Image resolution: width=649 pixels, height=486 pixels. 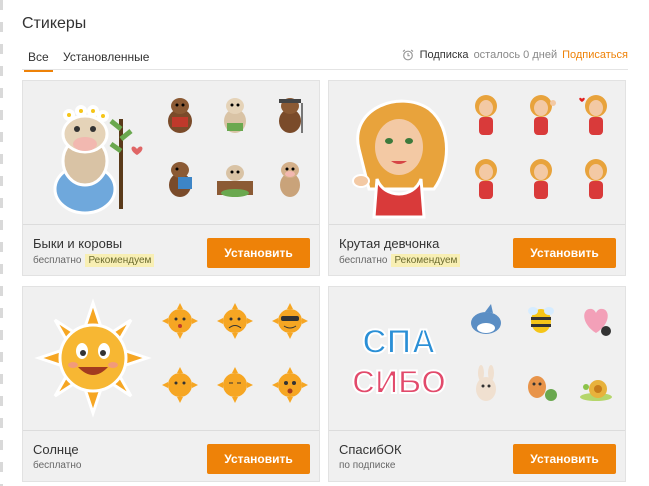 What do you see at coordinates (596, 179) in the screenshot?
I see `girl-pose-sticker` at bounding box center [596, 179].